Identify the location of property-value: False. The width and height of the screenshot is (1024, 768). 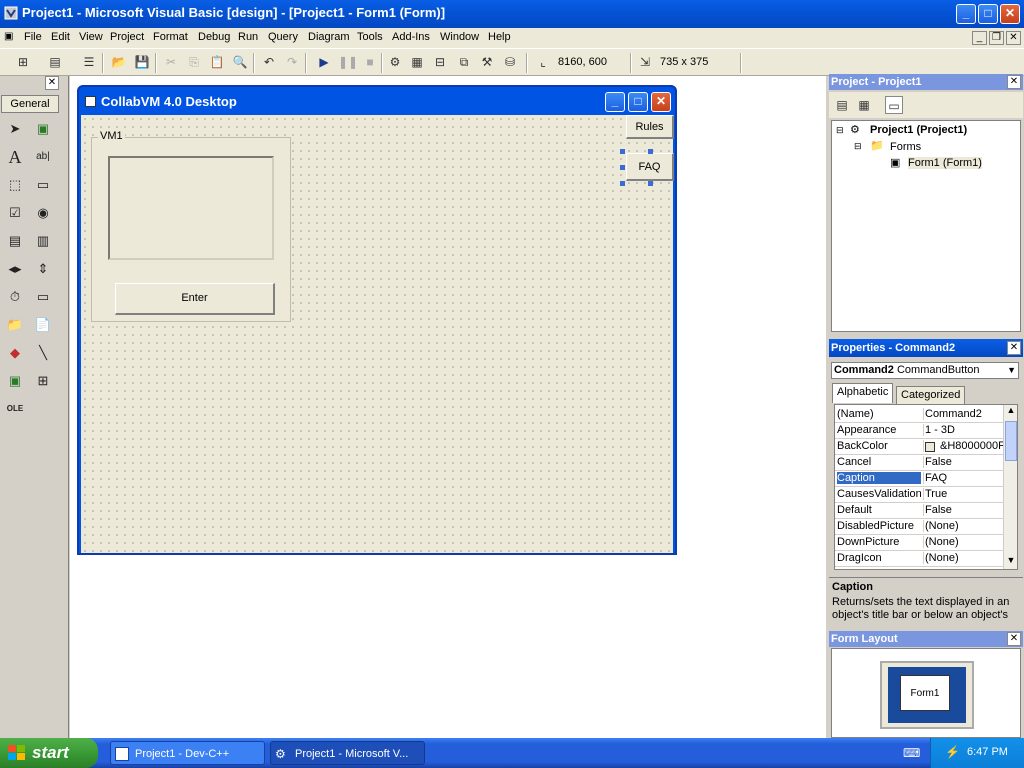
(963, 462).